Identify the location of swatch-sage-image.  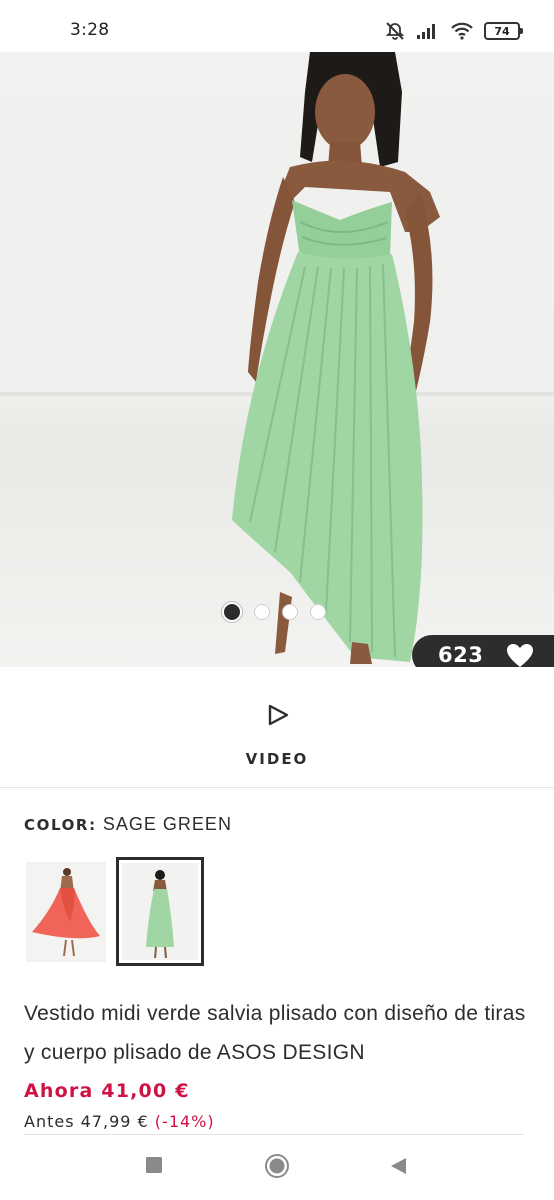
(160, 911).